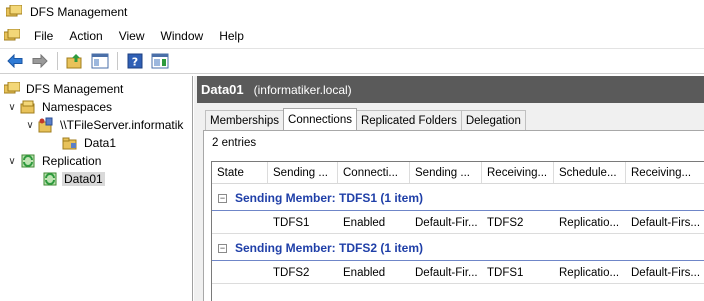 The height and width of the screenshot is (301, 704). Describe the element at coordinates (450, 89) in the screenshot. I see `details-header: Data01 (informatiker.local)` at that location.